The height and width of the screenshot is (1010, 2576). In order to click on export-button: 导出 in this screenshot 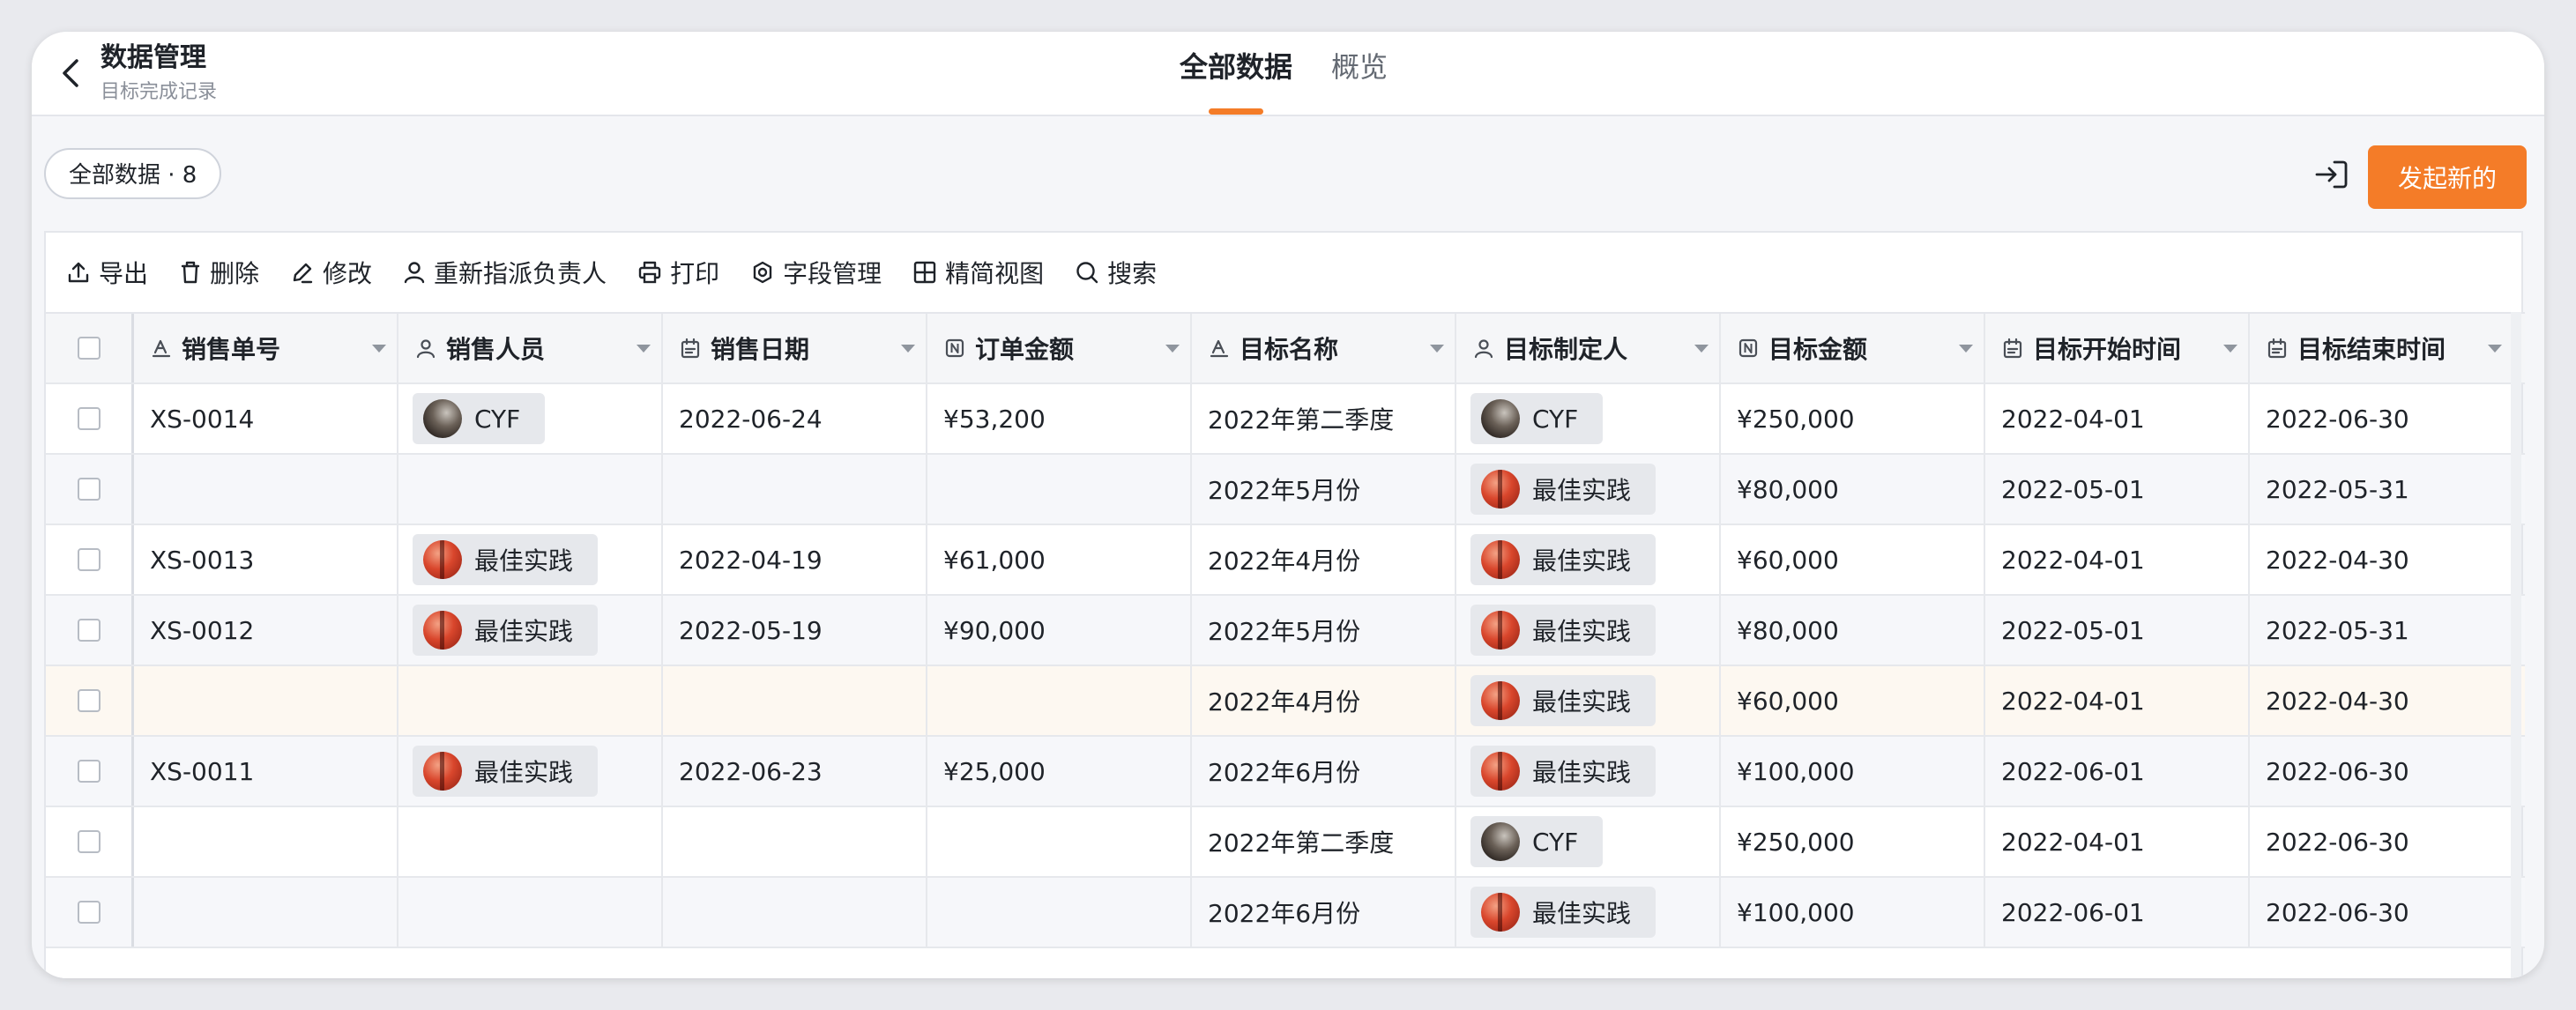, I will do `click(107, 272)`.